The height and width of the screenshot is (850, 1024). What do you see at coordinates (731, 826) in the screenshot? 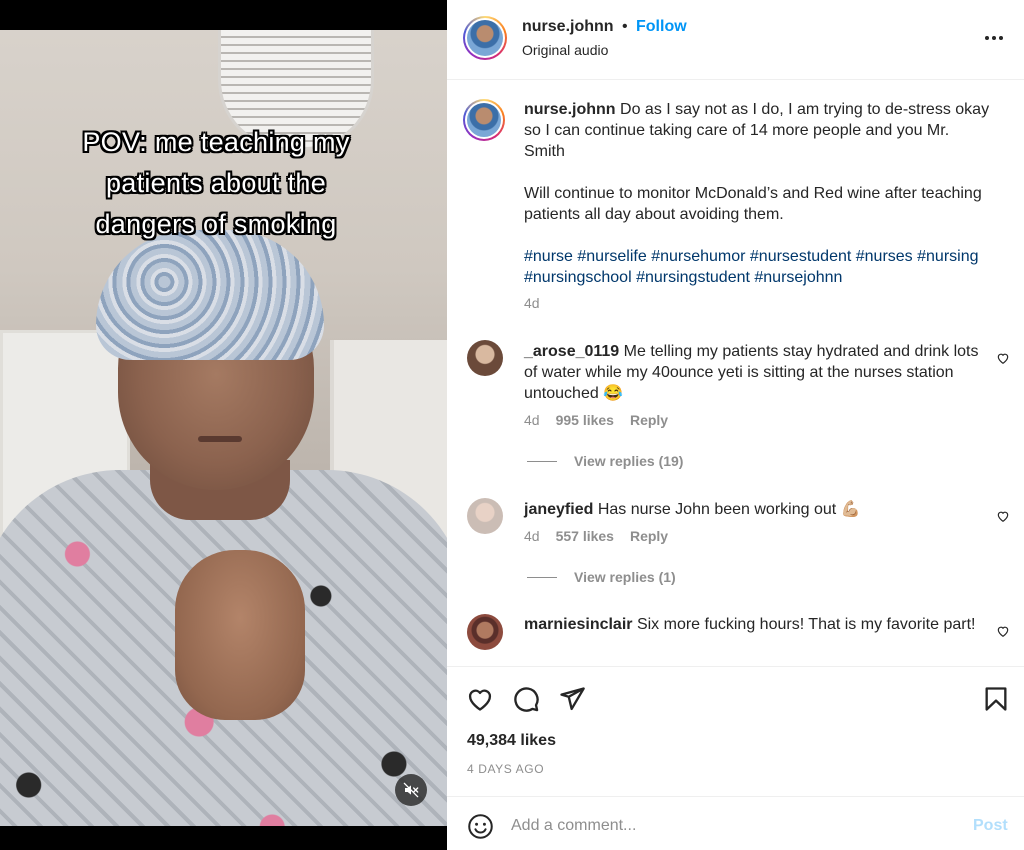
I see `comment-input` at bounding box center [731, 826].